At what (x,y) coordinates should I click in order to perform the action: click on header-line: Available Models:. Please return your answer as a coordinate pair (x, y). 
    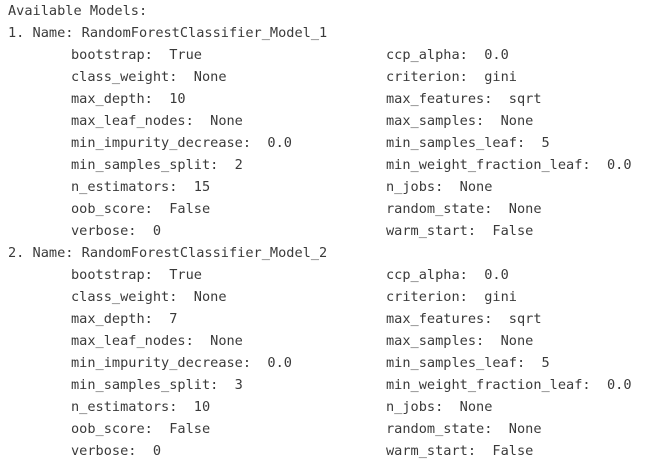
    Looking at the image, I should click on (78, 11).